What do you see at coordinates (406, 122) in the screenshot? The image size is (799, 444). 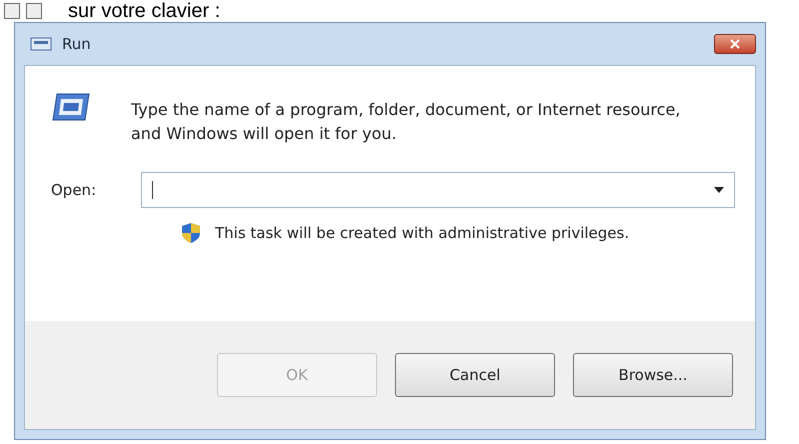 I see `description-text: Type the name of a program, folder, document, or Internet resource, and Windows will open it for you.` at bounding box center [406, 122].